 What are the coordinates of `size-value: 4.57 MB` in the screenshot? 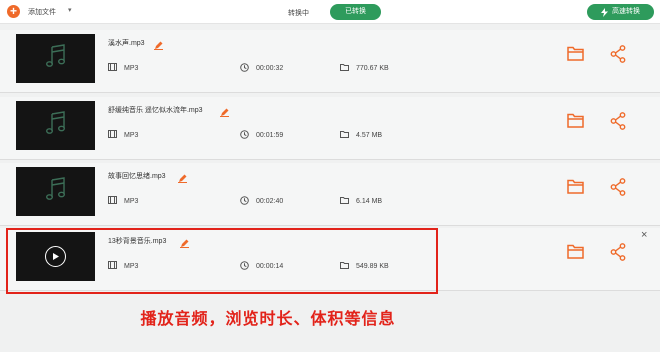 It's located at (369, 135).